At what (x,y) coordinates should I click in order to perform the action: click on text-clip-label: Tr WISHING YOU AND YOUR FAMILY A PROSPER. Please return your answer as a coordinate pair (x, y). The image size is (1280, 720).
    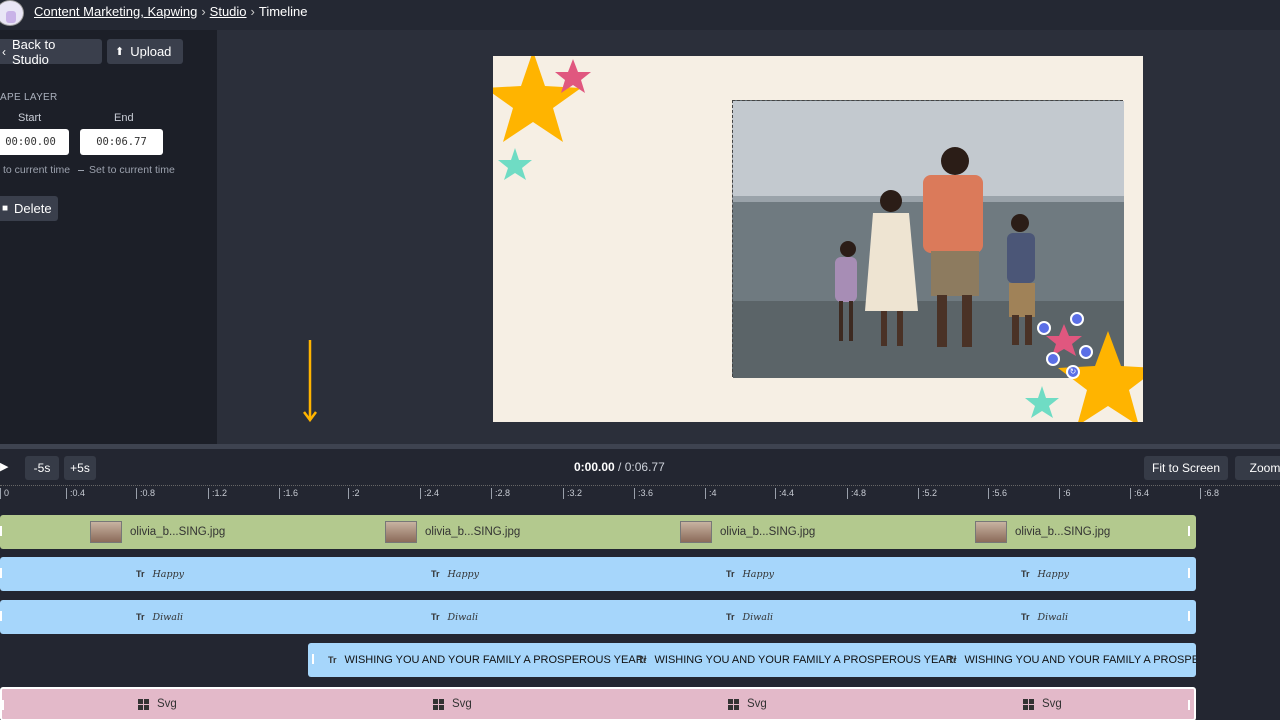
    Looking at the image, I should click on (1072, 660).